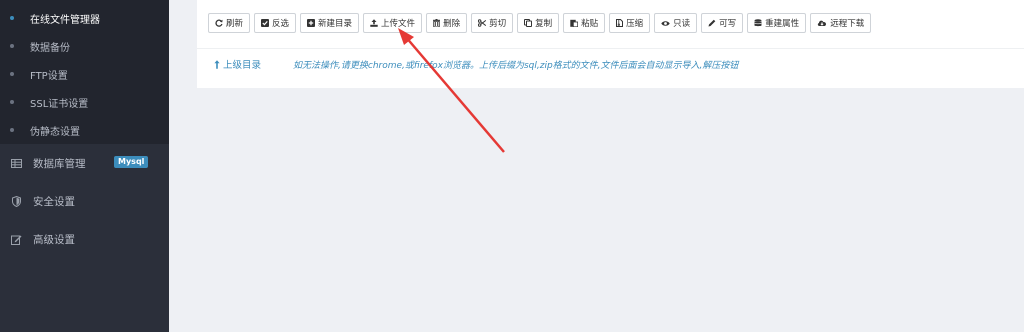 The width and height of the screenshot is (1024, 332). Describe the element at coordinates (451, 90) in the screenshot. I see `annotation-arrow` at that location.